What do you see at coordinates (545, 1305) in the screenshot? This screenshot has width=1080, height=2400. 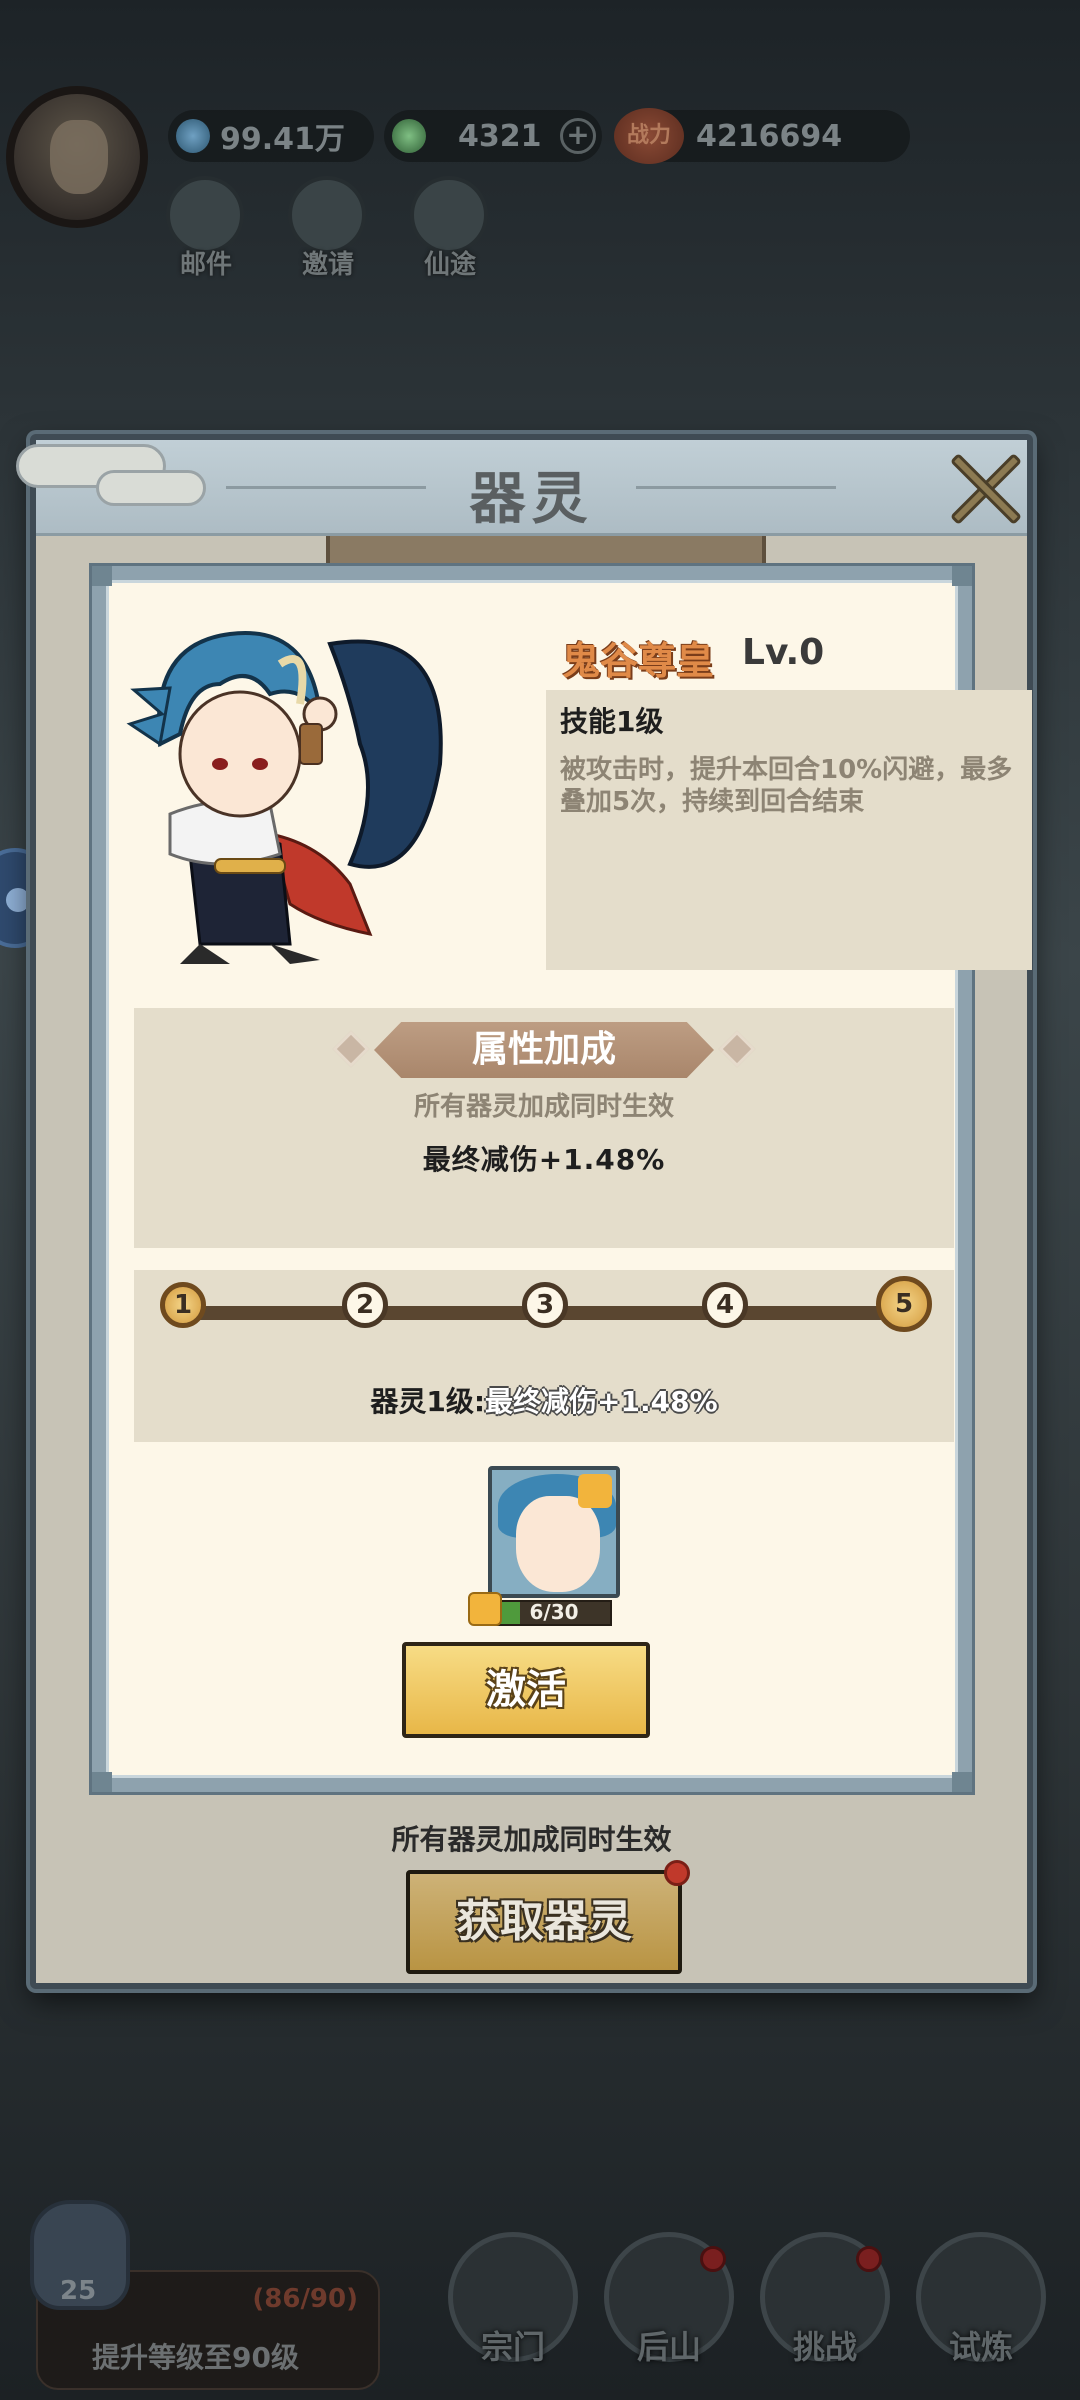 I see `level-node-3: 3` at bounding box center [545, 1305].